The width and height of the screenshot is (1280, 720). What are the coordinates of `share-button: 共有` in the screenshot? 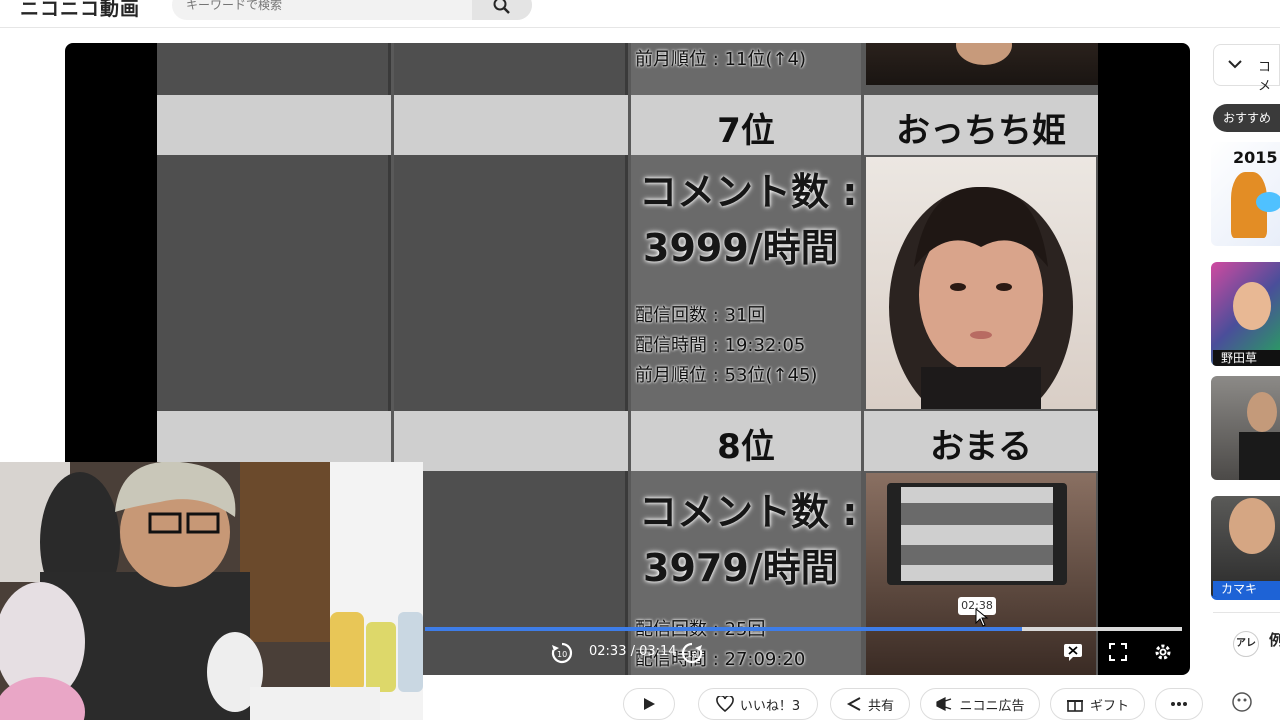 It's located at (870, 704).